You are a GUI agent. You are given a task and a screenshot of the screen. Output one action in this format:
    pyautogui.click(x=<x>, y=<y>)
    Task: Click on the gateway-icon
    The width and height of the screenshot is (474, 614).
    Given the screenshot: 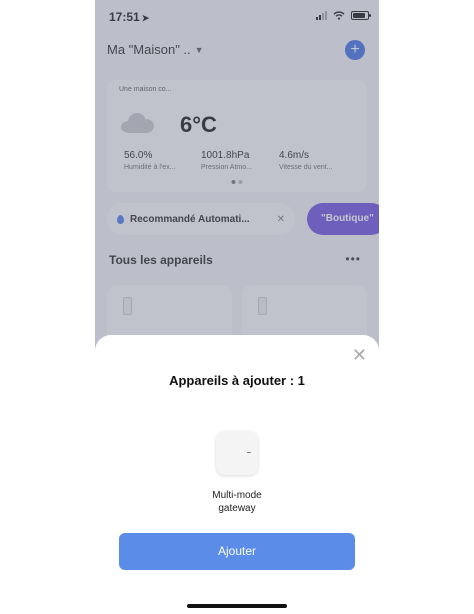 What is the action you would take?
    pyautogui.click(x=237, y=453)
    